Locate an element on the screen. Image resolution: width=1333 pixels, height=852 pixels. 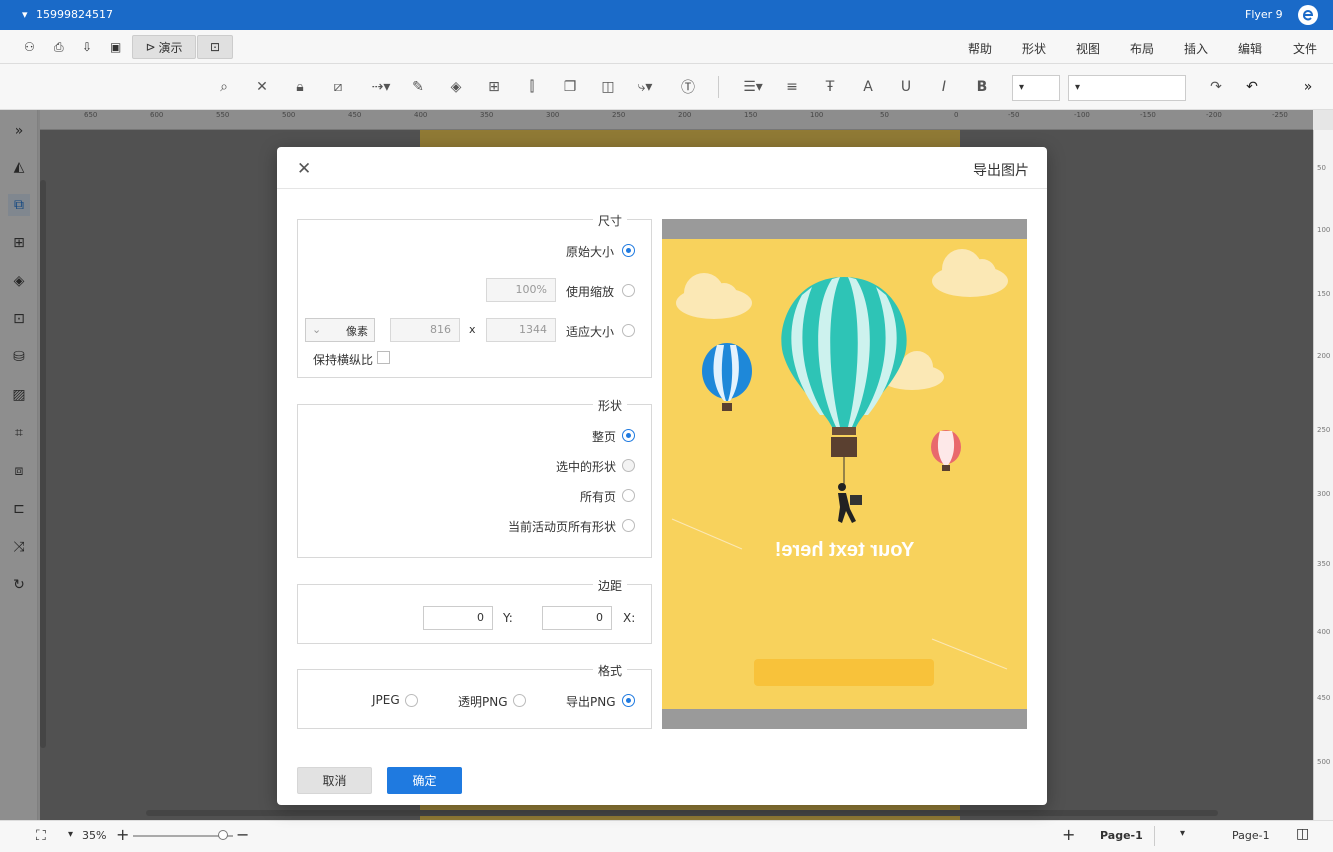
margin-x-input: 0 is located at coordinates (577, 618).